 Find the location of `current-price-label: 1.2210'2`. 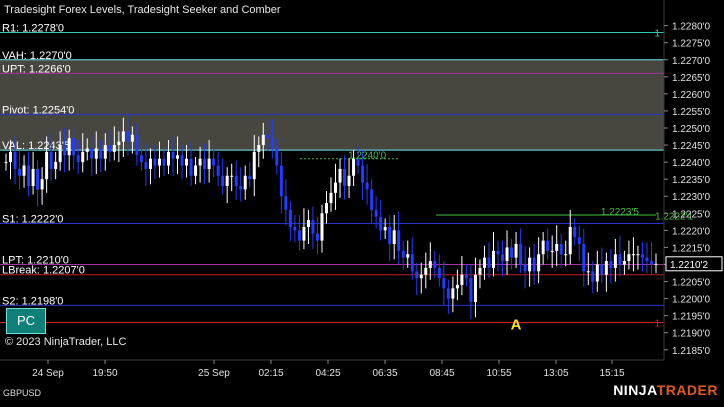

current-price-label: 1.2210'2 is located at coordinates (689, 265).